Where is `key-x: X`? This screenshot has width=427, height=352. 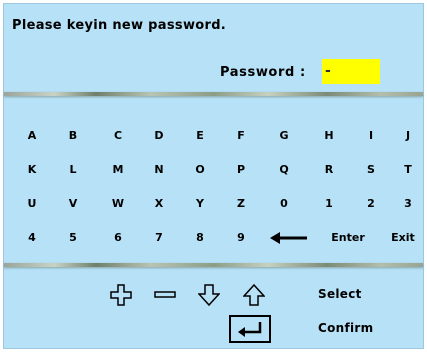
key-x: X is located at coordinates (159, 204).